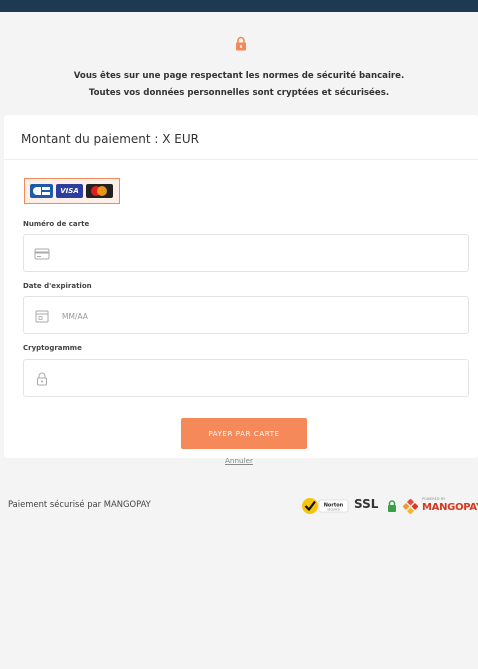 Image resolution: width=478 pixels, height=669 pixels. What do you see at coordinates (239, 6) in the screenshot?
I see `top-bar` at bounding box center [239, 6].